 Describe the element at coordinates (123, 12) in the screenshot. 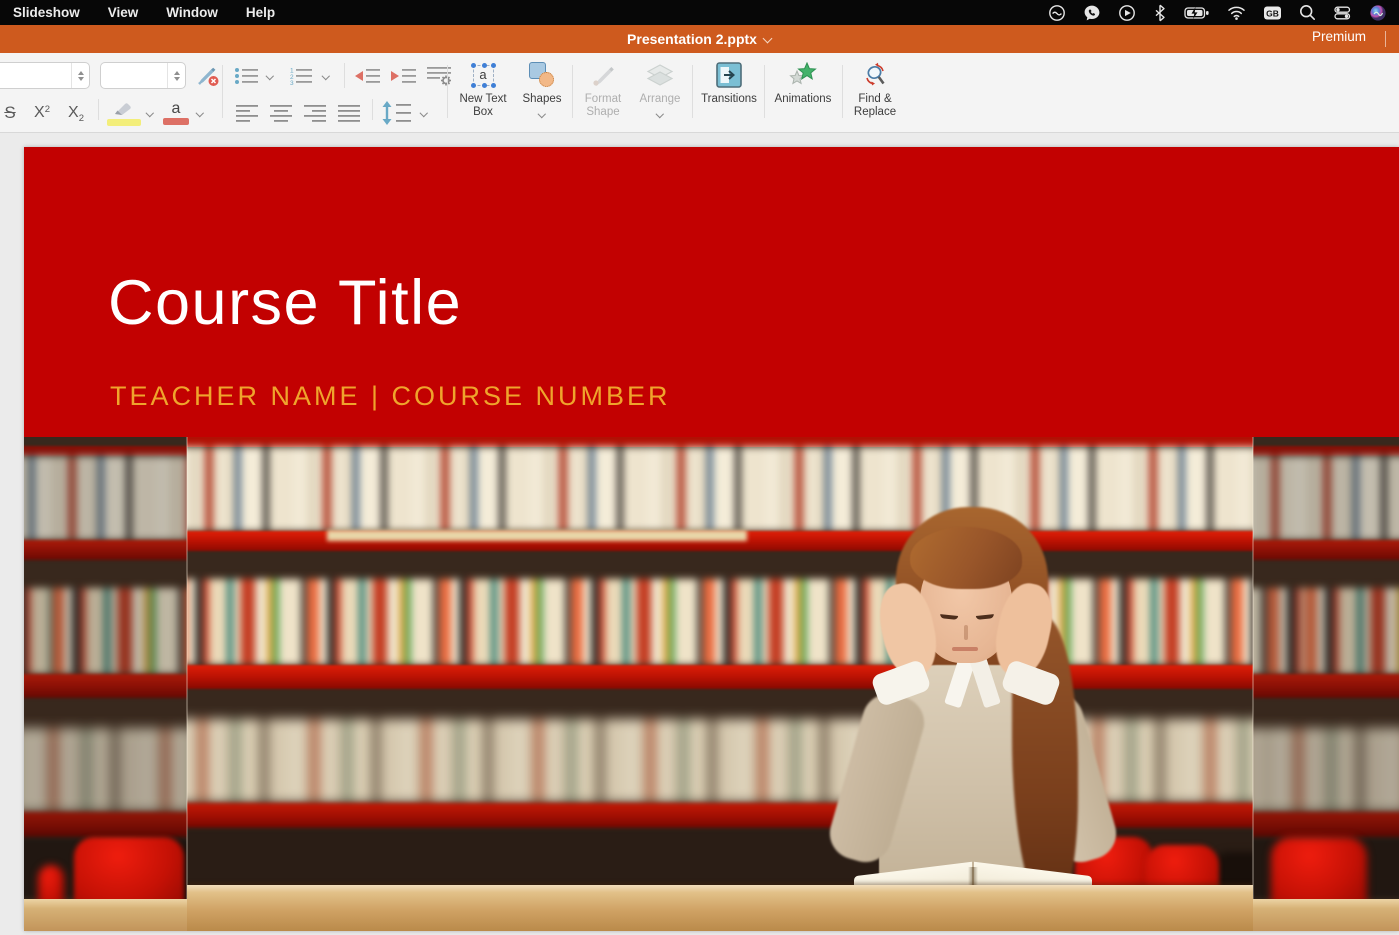

I see `menu-view: View` at that location.